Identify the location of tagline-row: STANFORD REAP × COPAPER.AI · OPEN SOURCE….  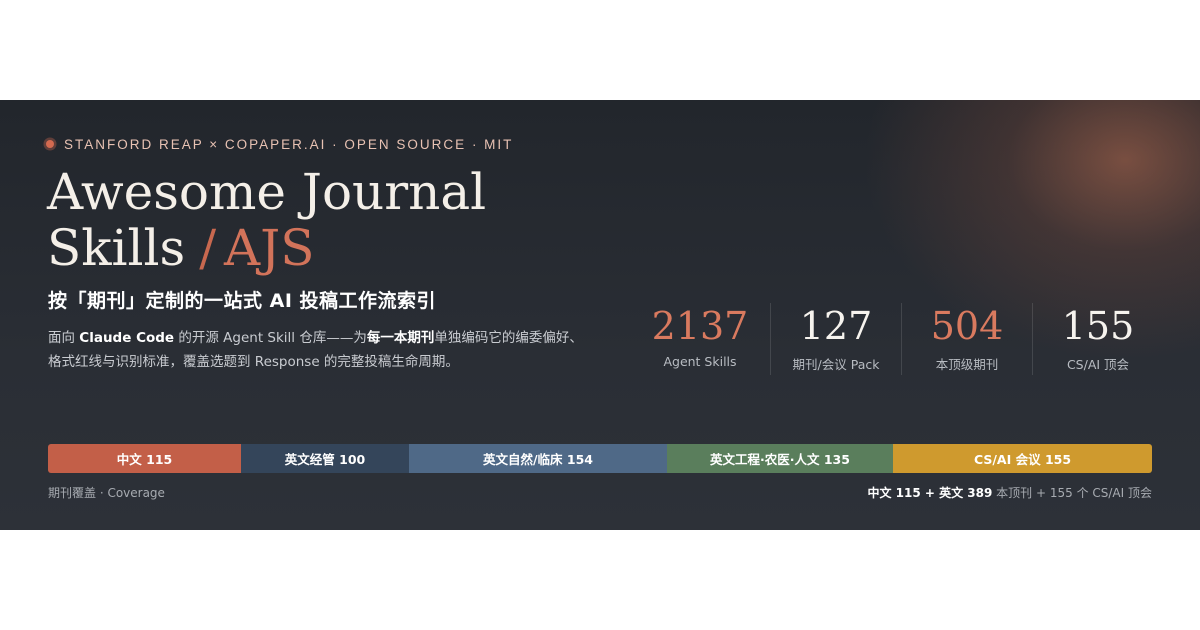
(279, 144).